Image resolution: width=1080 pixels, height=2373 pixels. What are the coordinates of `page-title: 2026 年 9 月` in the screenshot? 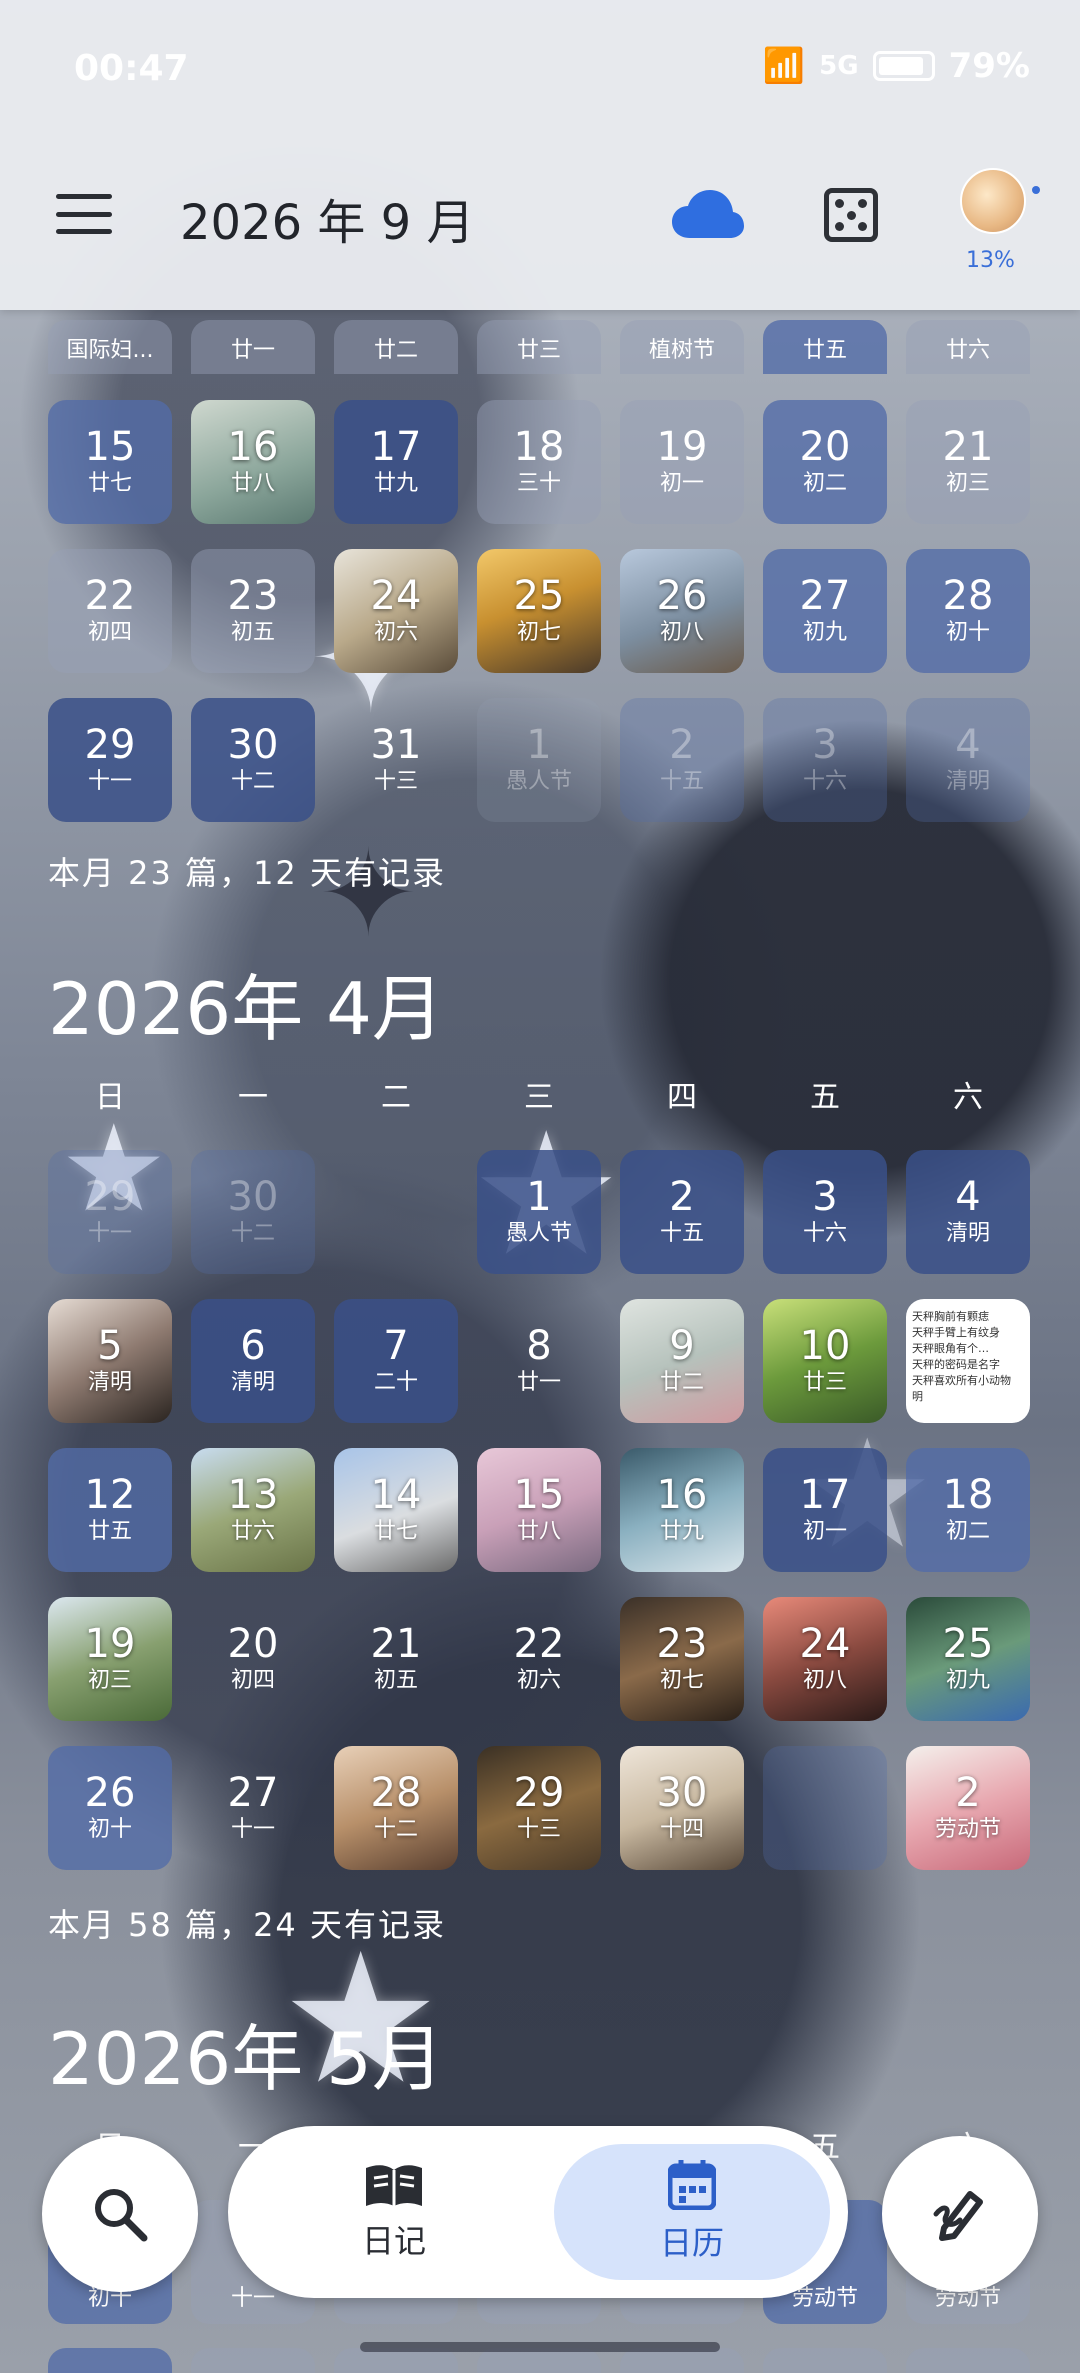 It's located at (327, 218).